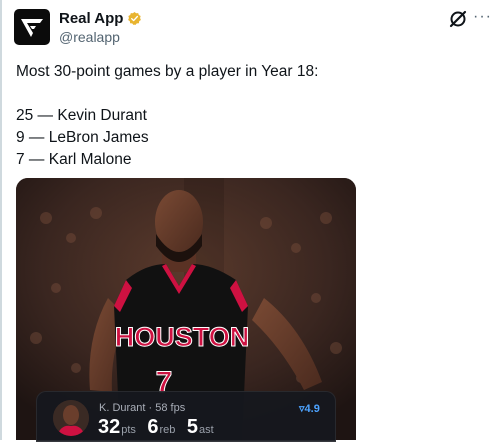 The width and height of the screenshot is (500, 442). I want to click on tweet-line: 25 — Kevin Durant, so click(81, 115).